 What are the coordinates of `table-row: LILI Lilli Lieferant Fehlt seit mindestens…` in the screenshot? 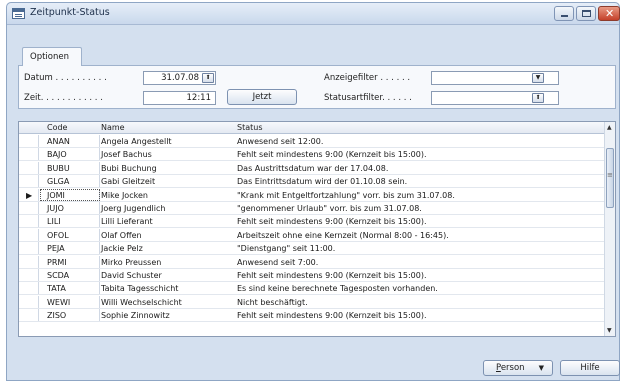 It's located at (312, 222).